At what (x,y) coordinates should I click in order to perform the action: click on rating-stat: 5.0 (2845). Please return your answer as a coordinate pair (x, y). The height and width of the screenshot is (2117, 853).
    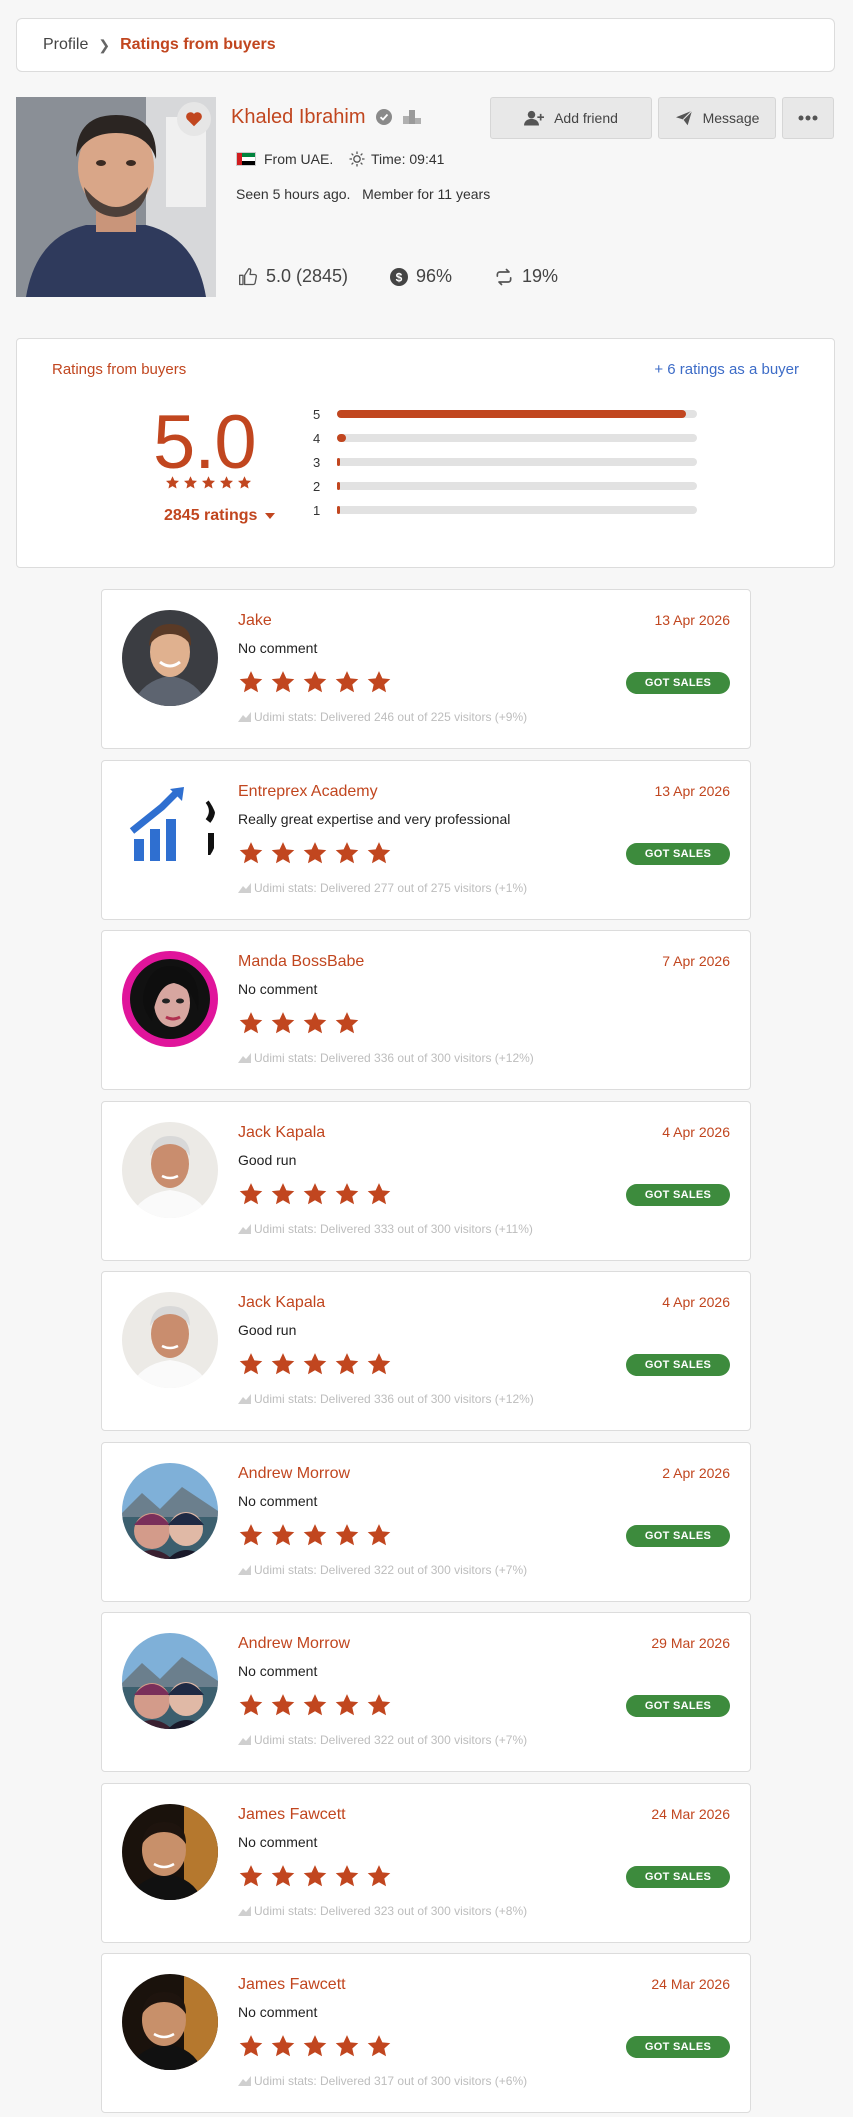
    Looking at the image, I should click on (293, 276).